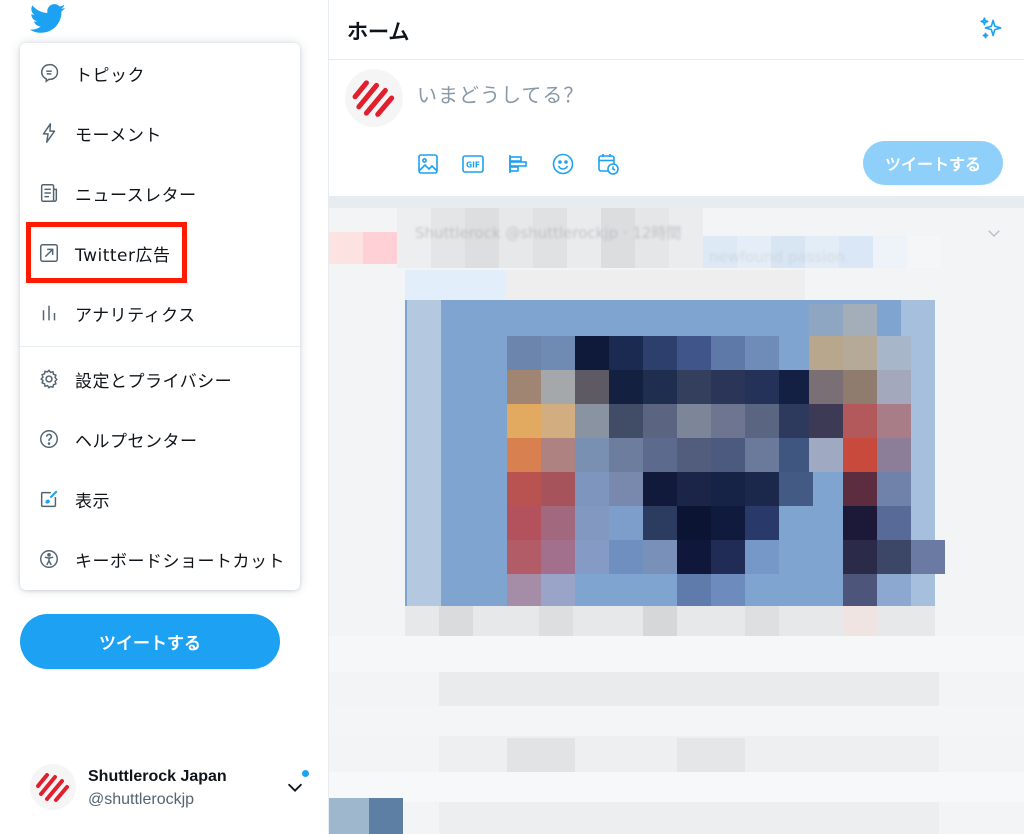  What do you see at coordinates (47, 19) in the screenshot?
I see `twitter-logo-icon` at bounding box center [47, 19].